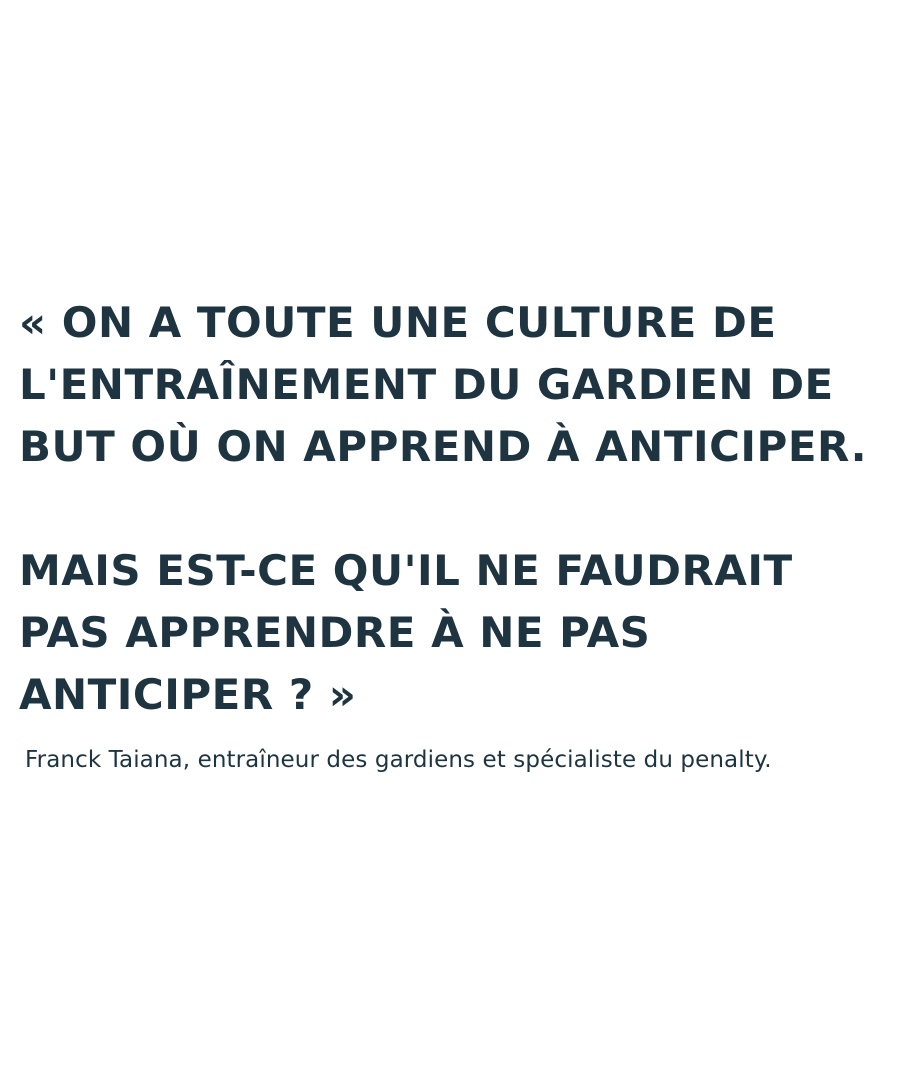  Describe the element at coordinates (188, 694) in the screenshot. I see `quote-line-6: anticiper ? »` at that location.